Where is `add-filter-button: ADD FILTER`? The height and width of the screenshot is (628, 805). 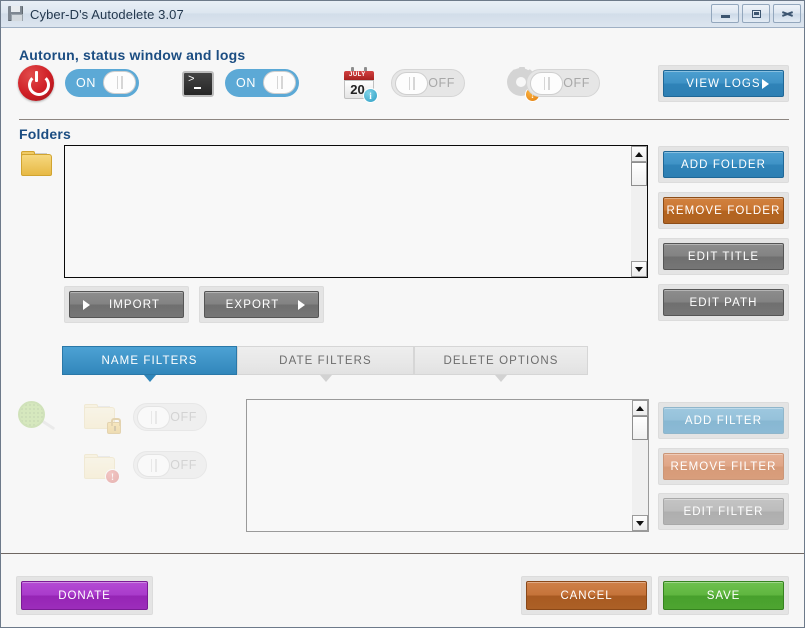 add-filter-button: ADD FILTER is located at coordinates (723, 420).